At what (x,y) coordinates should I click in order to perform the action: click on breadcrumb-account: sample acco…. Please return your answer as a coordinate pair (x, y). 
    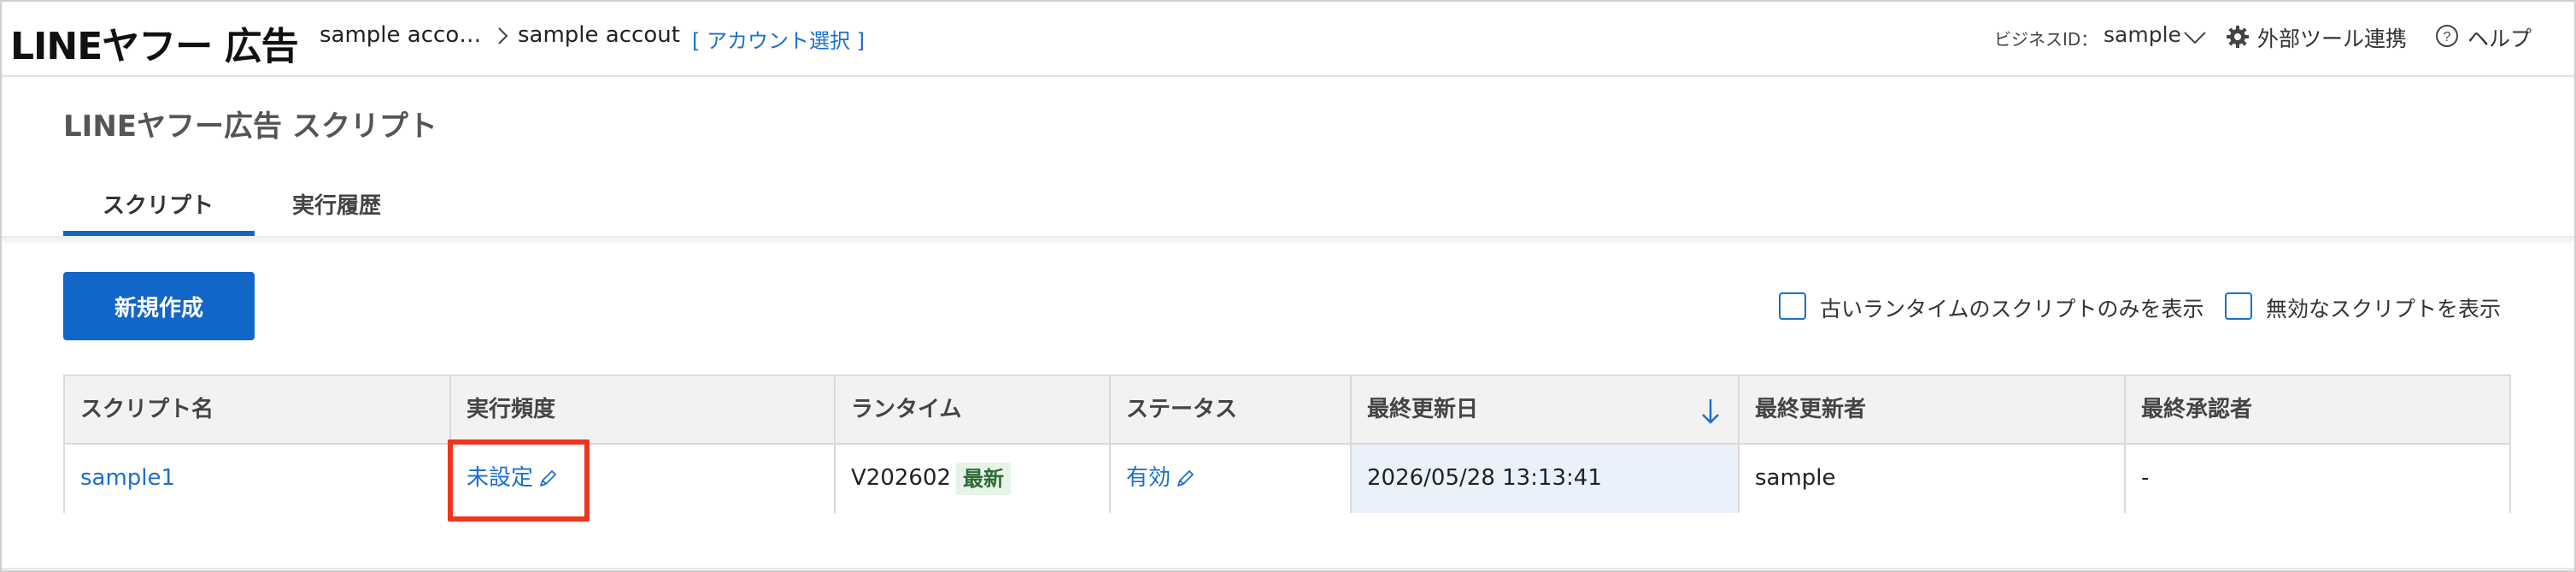
    Looking at the image, I should click on (400, 35).